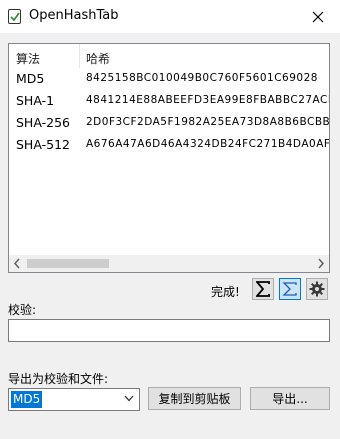  What do you see at coordinates (208, 100) in the screenshot?
I see `hash-cell: 4841214E88ABEEFD3EA99E8FBABBC27ACBF` at bounding box center [208, 100].